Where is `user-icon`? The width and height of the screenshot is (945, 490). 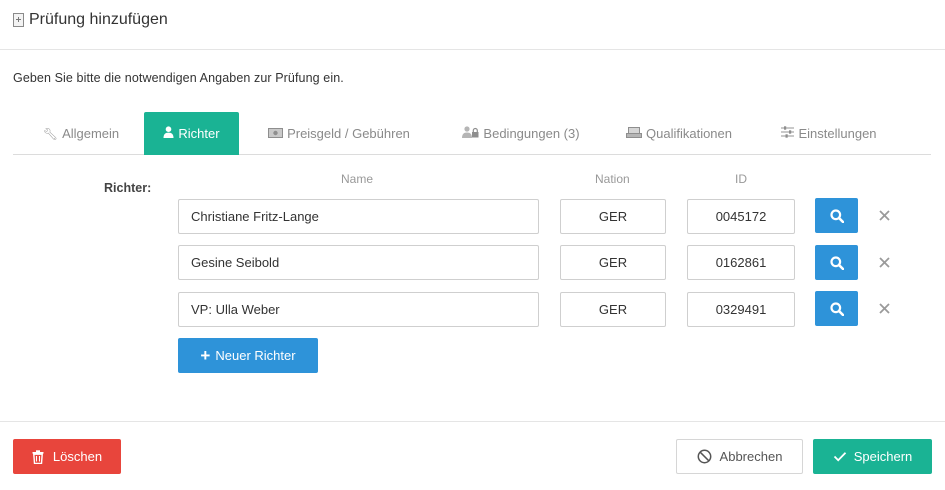
user-icon is located at coordinates (168, 133).